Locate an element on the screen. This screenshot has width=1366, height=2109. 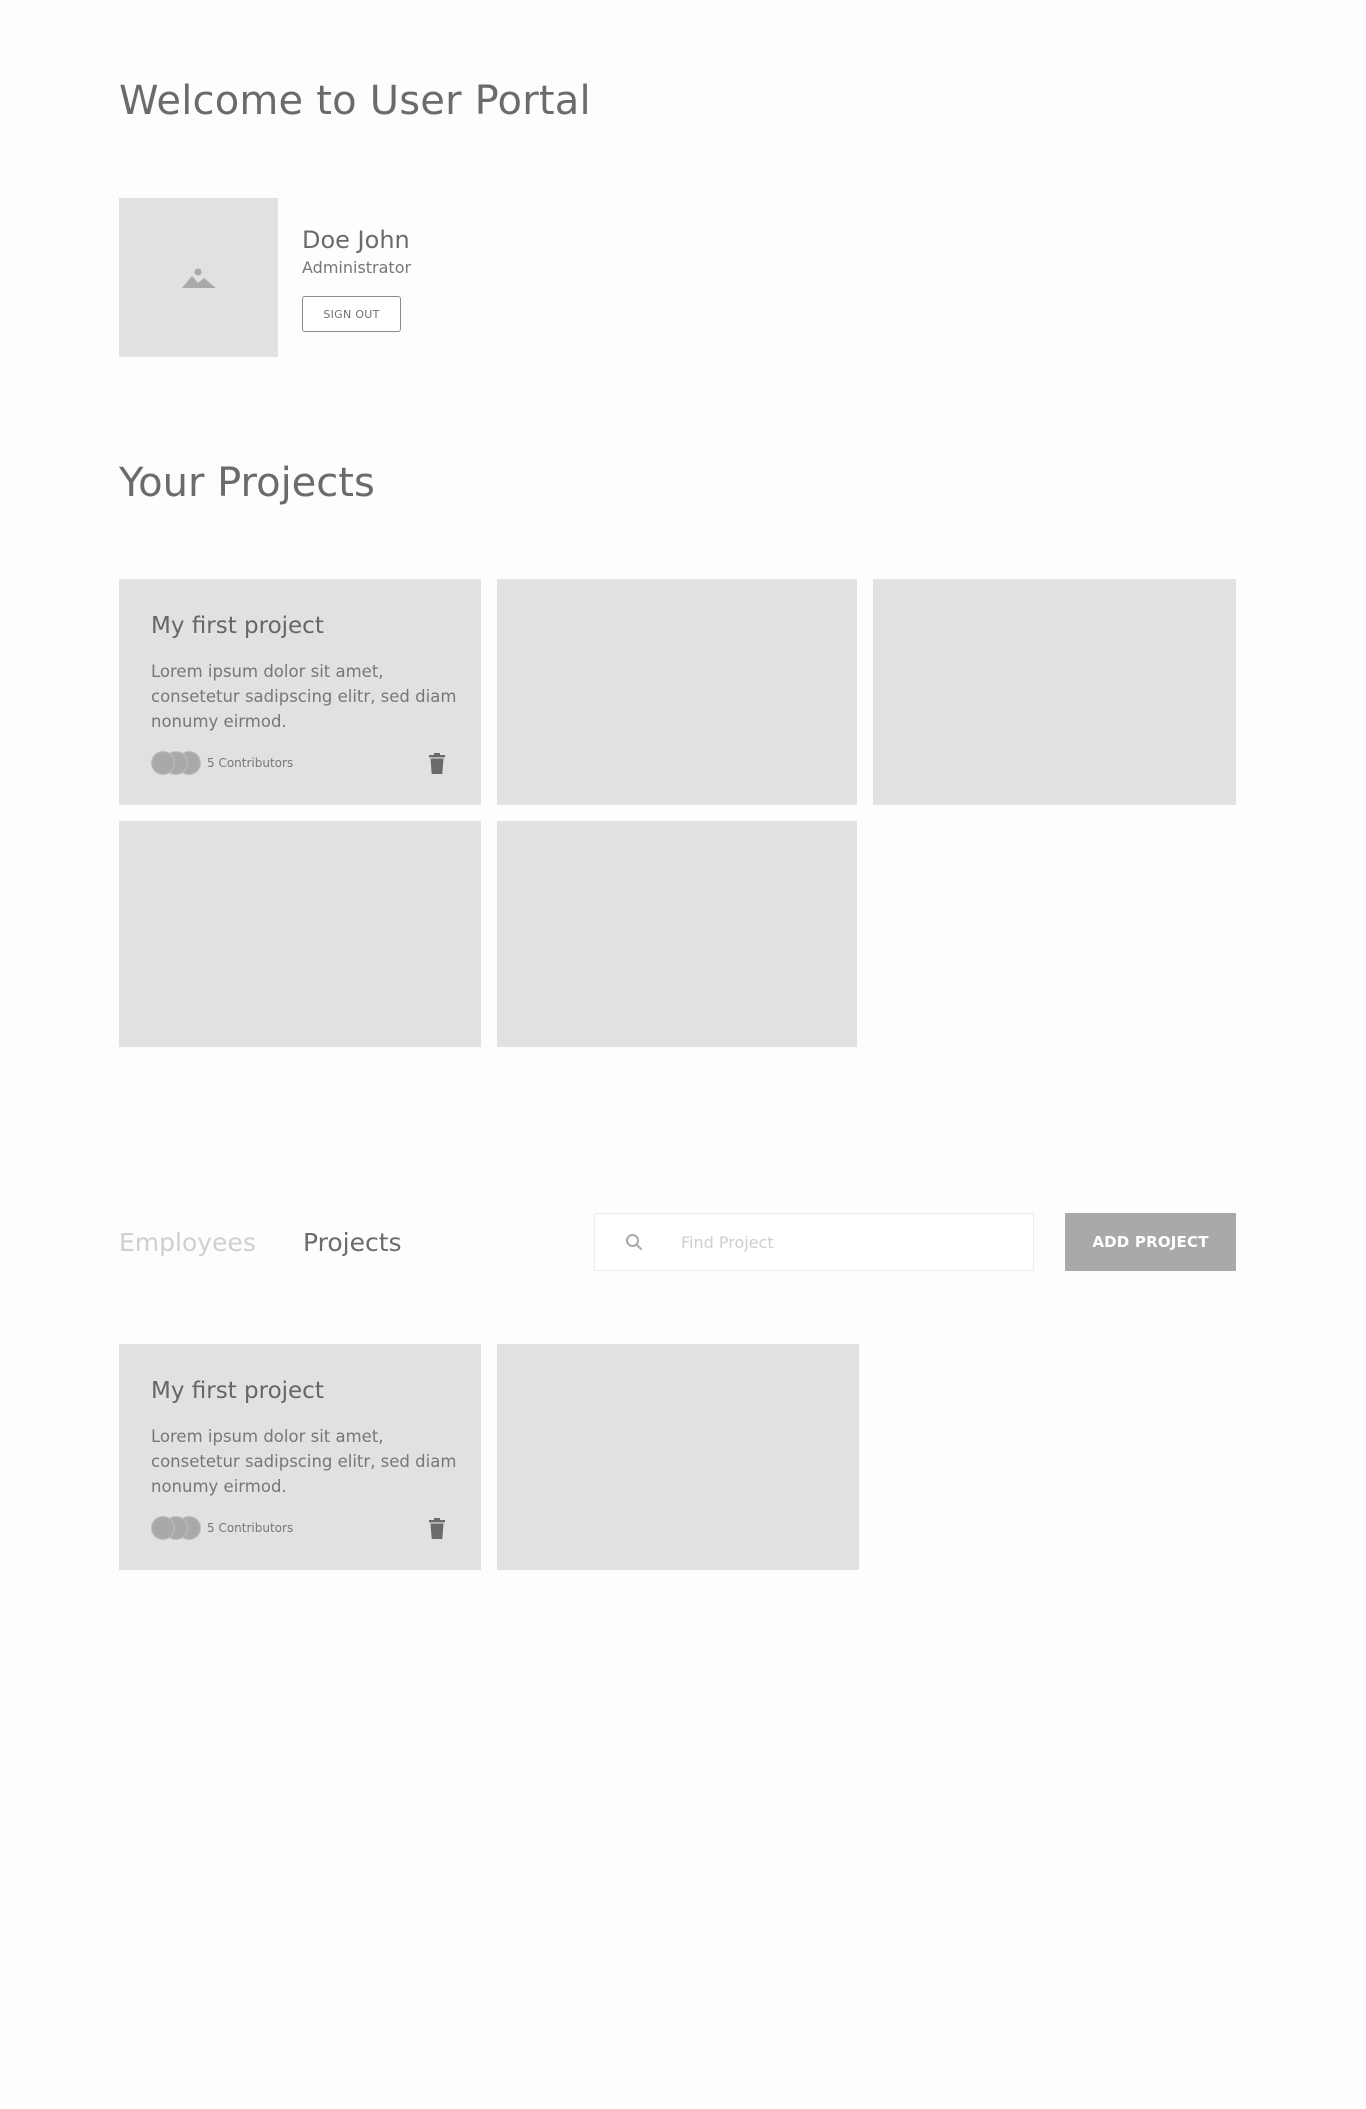
avatar is located at coordinates (198, 277).